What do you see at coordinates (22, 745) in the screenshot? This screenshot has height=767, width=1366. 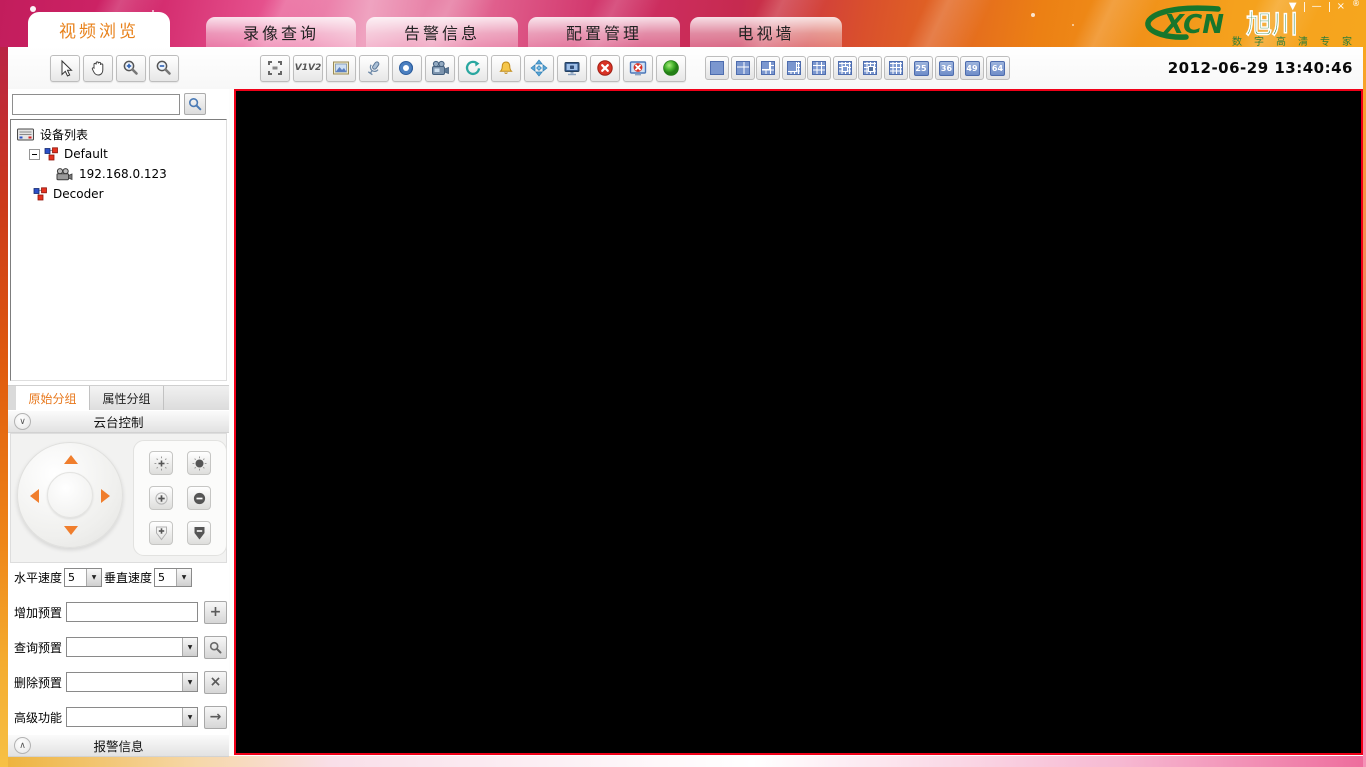 I see `expand-alarm-button: ∧` at bounding box center [22, 745].